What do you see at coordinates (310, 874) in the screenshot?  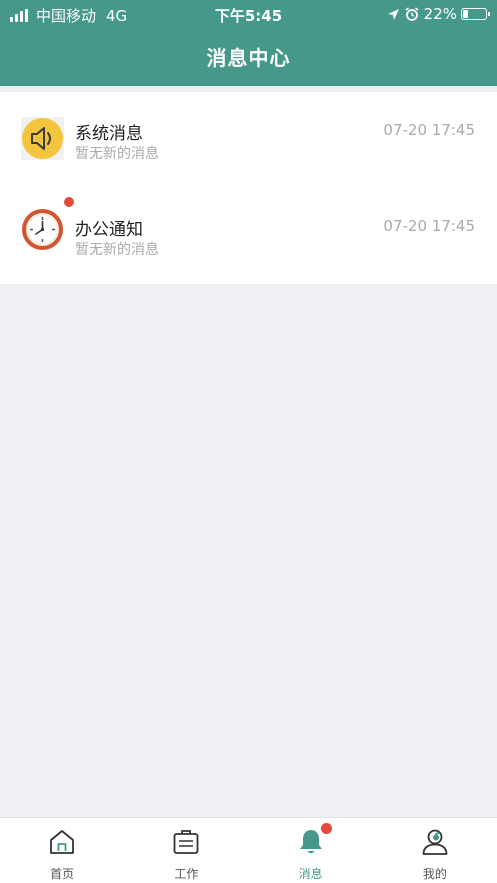 I see `tab-label: 消息` at bounding box center [310, 874].